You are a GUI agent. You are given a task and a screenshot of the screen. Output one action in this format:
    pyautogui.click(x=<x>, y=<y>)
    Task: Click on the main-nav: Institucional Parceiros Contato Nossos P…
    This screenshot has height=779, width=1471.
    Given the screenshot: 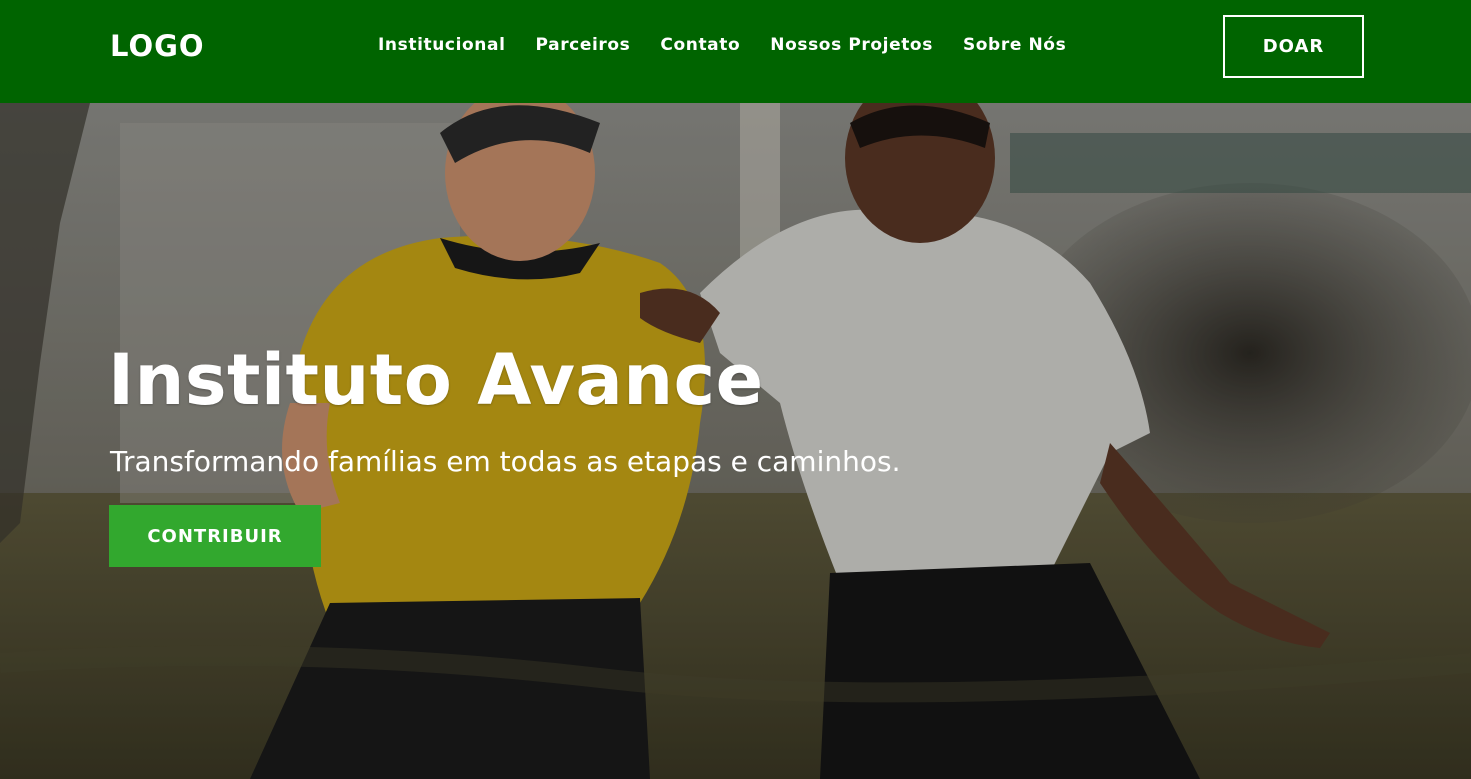 What is the action you would take?
    pyautogui.click(x=722, y=45)
    